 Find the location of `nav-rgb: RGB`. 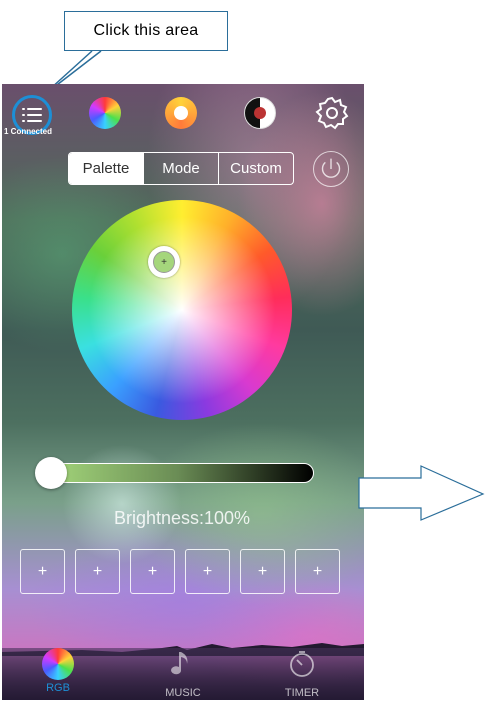

nav-rgb: RGB is located at coordinates (58, 671).